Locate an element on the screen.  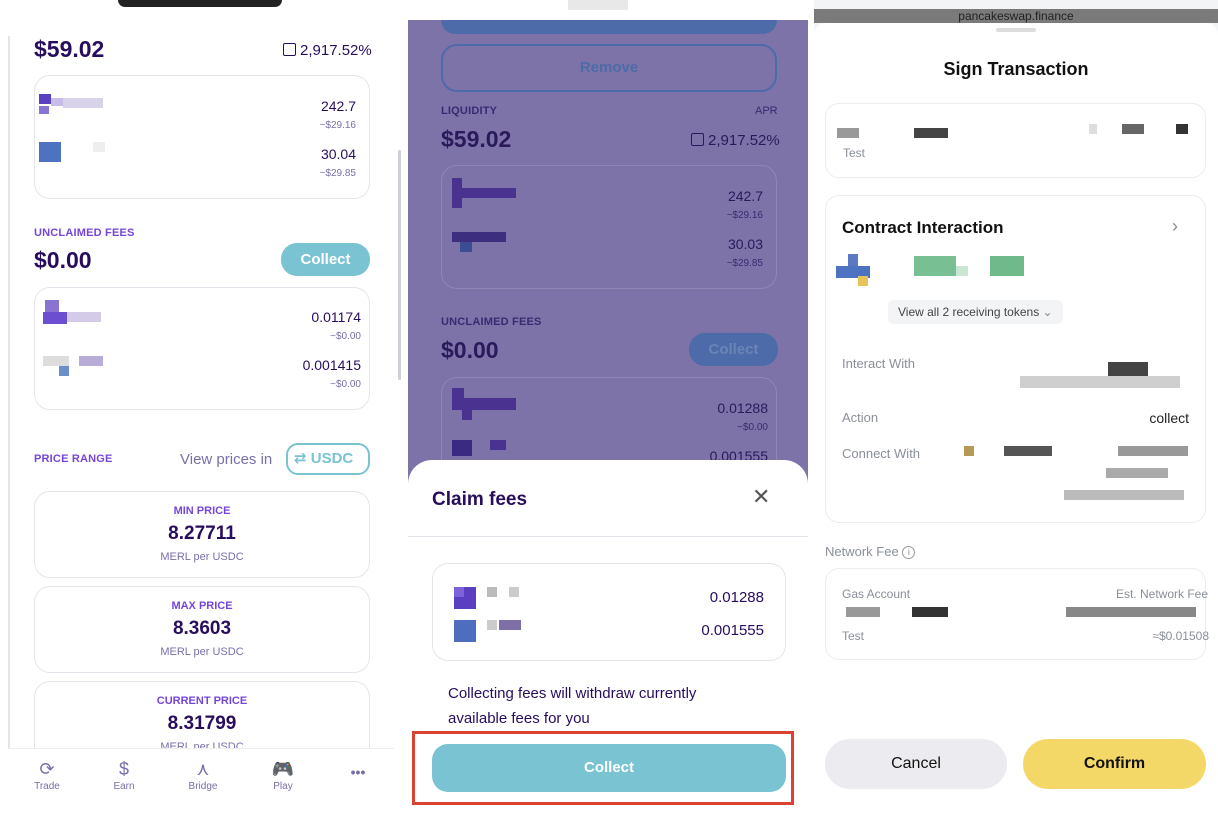
chevron-down-icon: ⌄ is located at coordinates (1047, 312).